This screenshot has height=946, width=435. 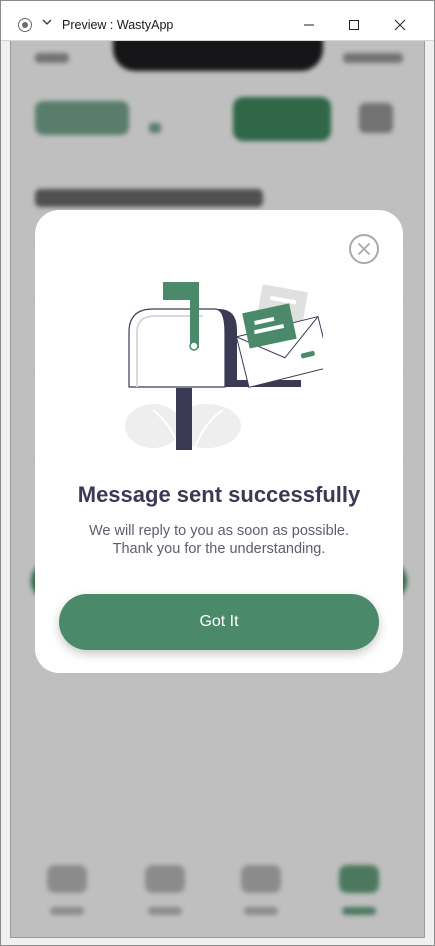 I want to click on close-window-icon, so click(x=400, y=25).